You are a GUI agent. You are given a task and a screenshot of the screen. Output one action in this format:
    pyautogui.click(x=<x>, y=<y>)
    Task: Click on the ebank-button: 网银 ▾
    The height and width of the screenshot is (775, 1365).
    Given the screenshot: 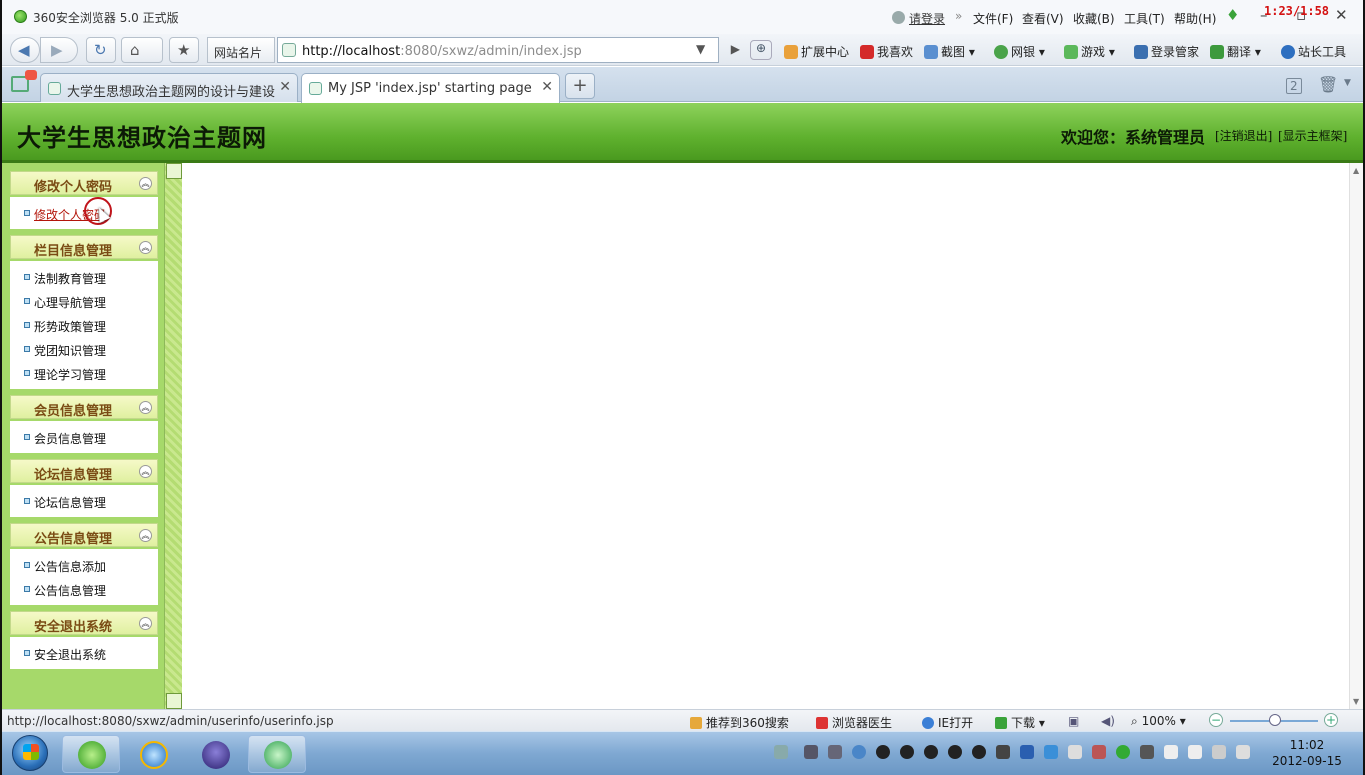 What is the action you would take?
    pyautogui.click(x=1019, y=51)
    